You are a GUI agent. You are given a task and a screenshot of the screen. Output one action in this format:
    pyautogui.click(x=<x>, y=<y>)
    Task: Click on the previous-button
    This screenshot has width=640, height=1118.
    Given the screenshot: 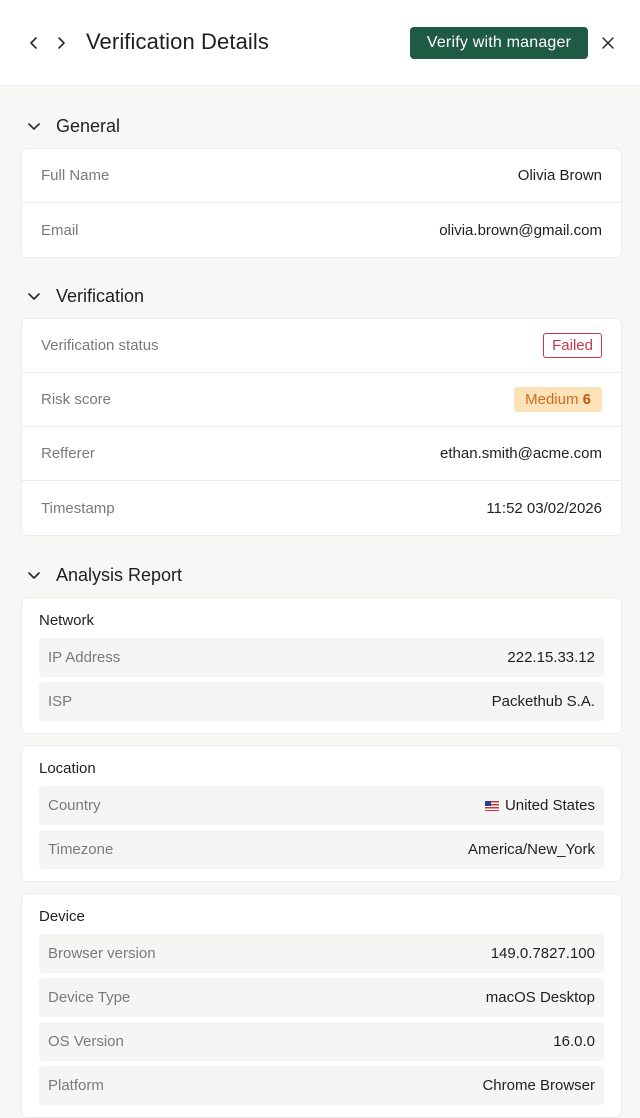 What is the action you would take?
    pyautogui.click(x=34, y=43)
    